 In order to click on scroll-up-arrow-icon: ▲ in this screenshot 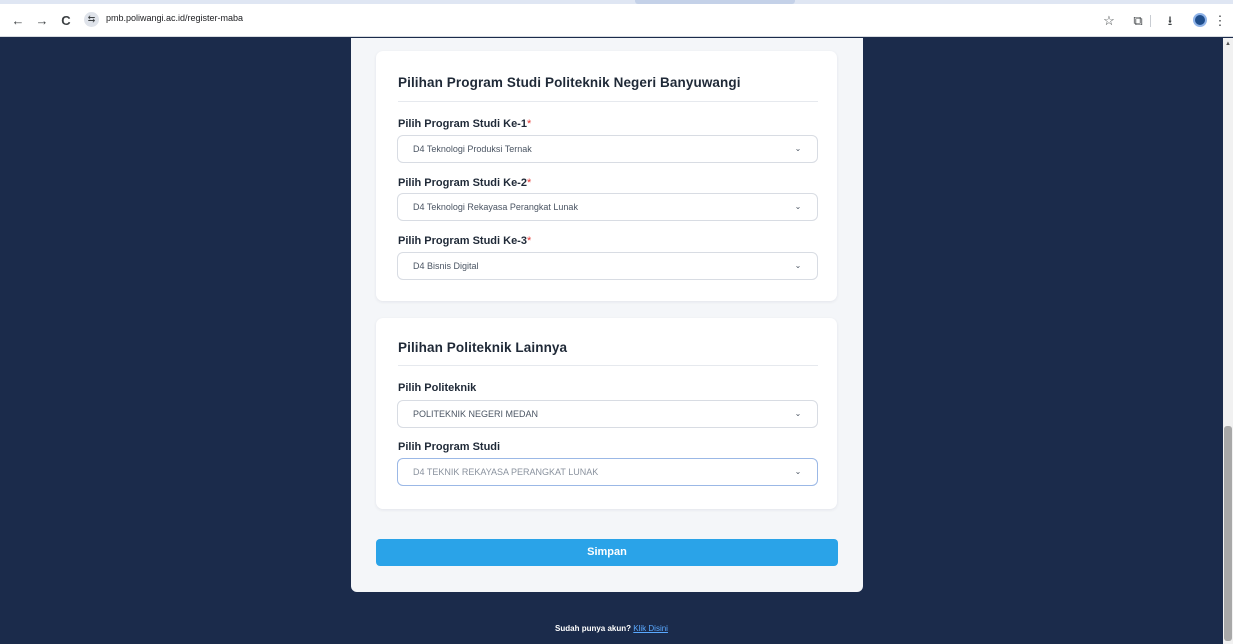, I will do `click(1228, 44)`.